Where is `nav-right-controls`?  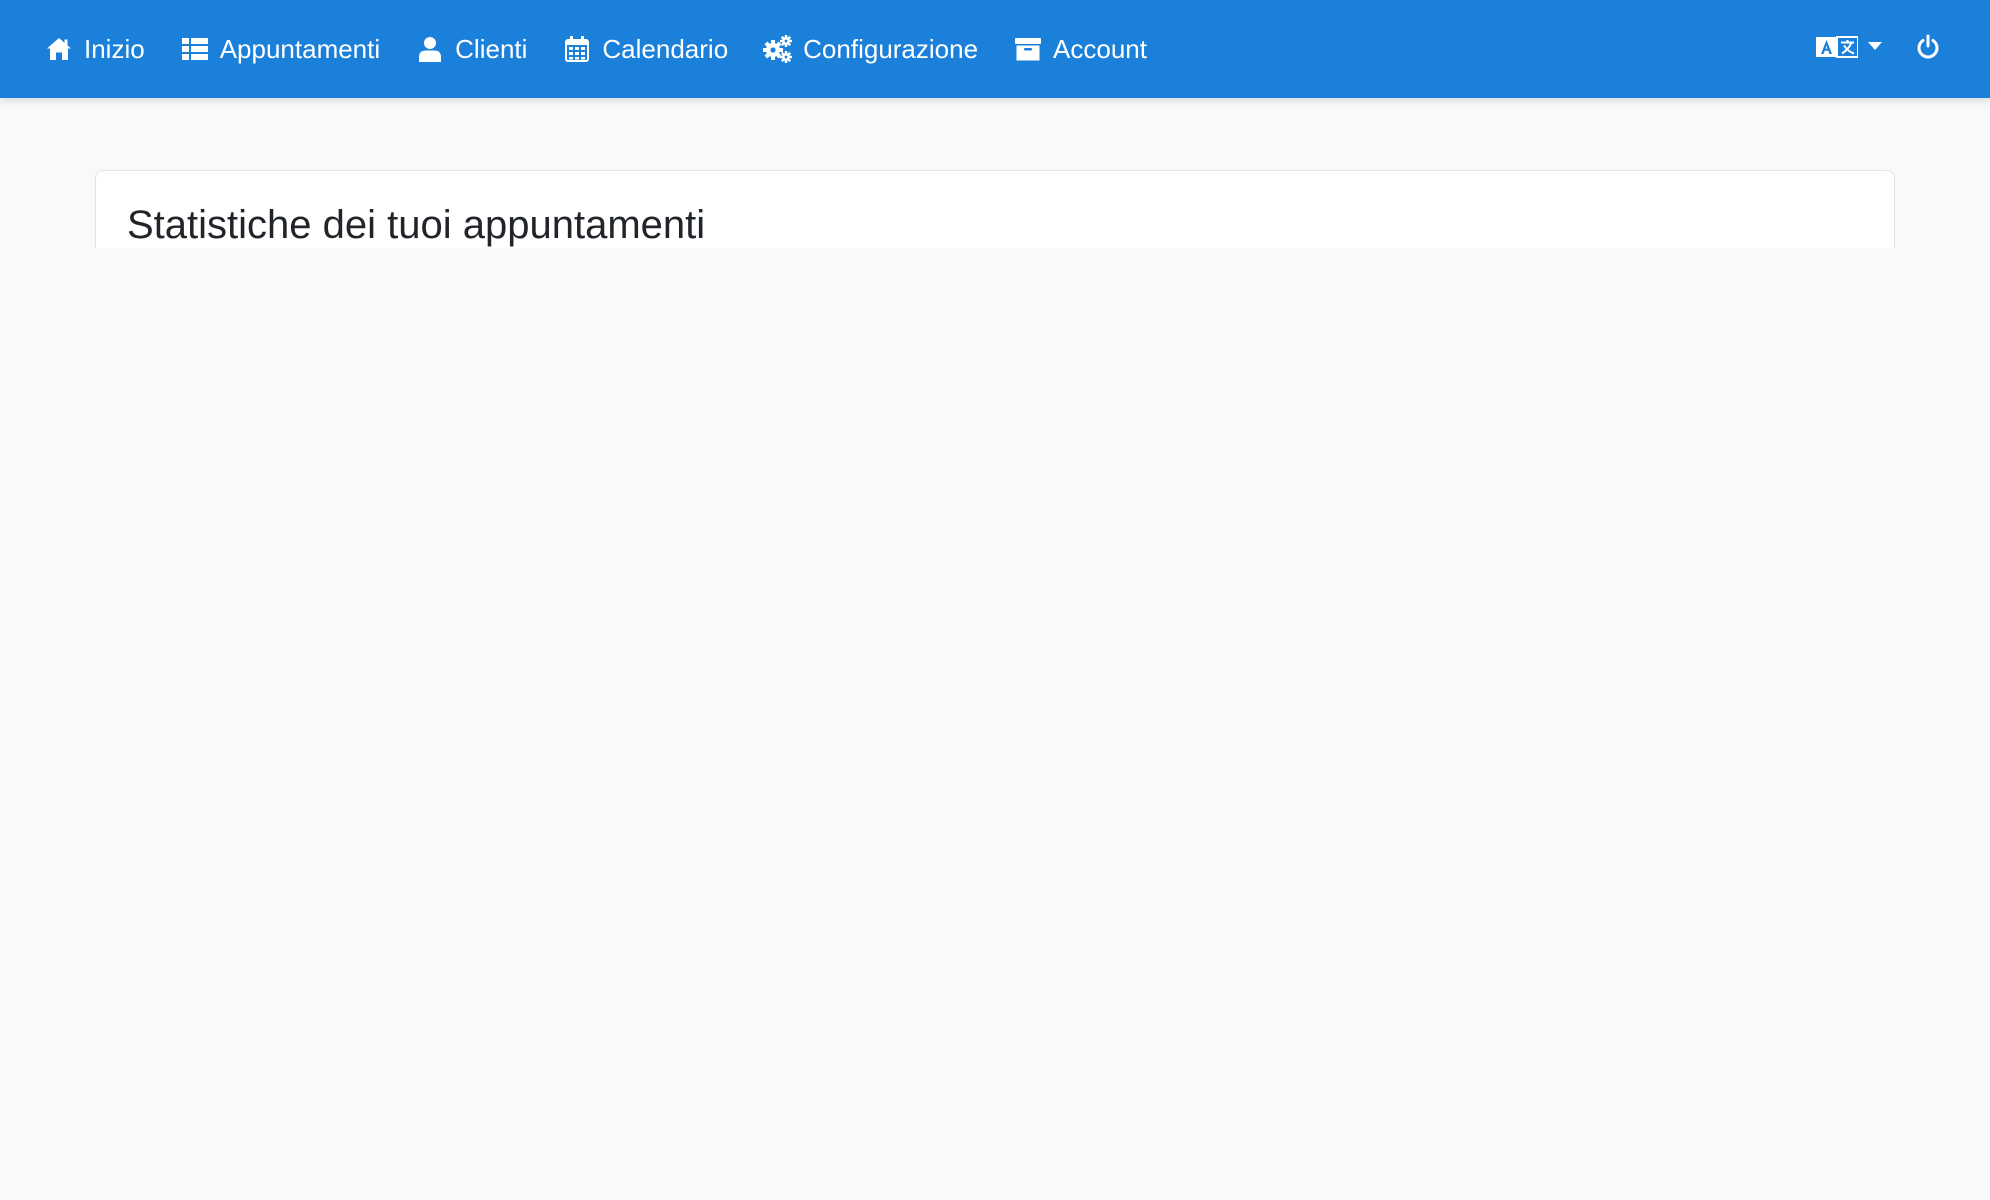
nav-right-controls is located at coordinates (1903, 49).